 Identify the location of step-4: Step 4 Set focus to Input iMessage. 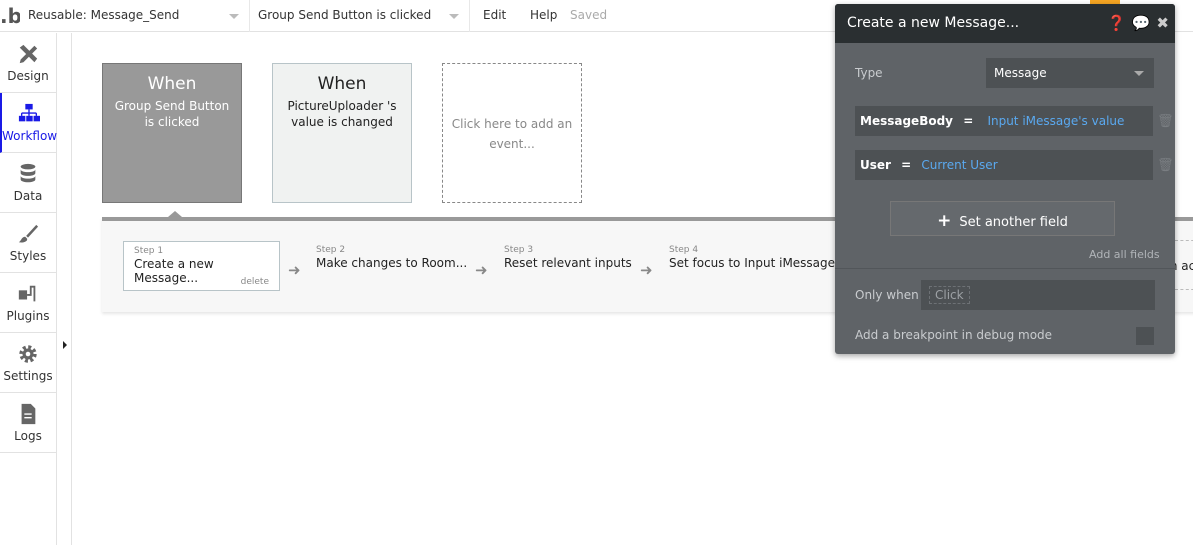
(752, 266).